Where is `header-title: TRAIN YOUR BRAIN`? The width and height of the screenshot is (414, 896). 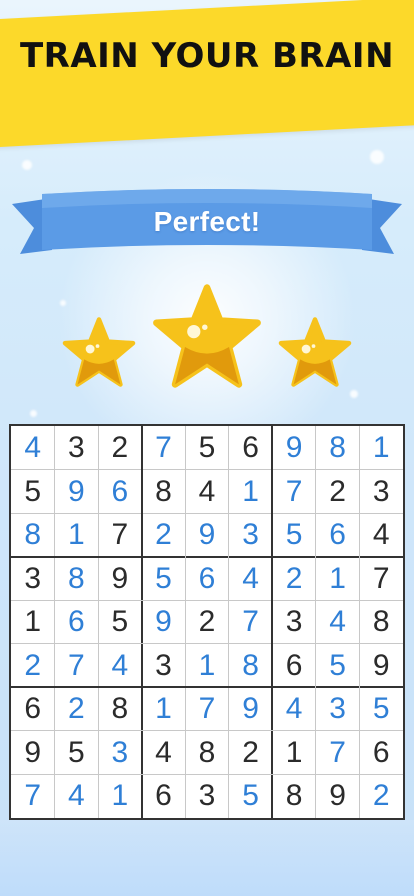
header-title: TRAIN YOUR BRAIN is located at coordinates (207, 56).